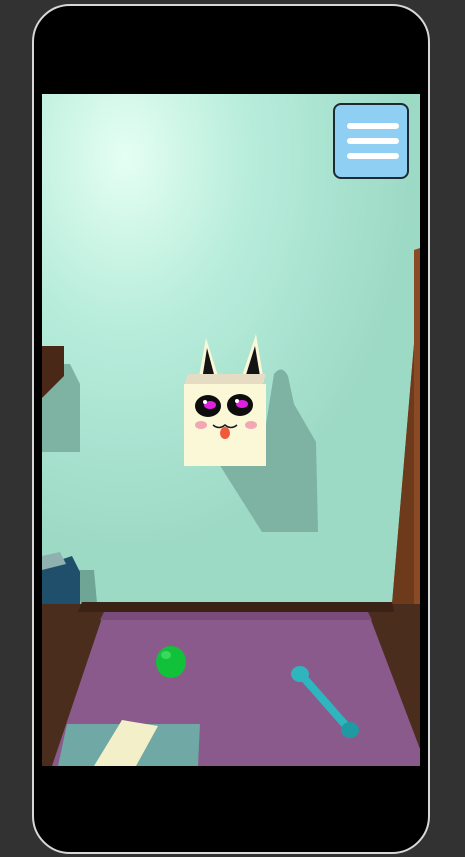 This screenshot has width=465, height=857. I want to click on hamburger-menu-icon, so click(373, 142).